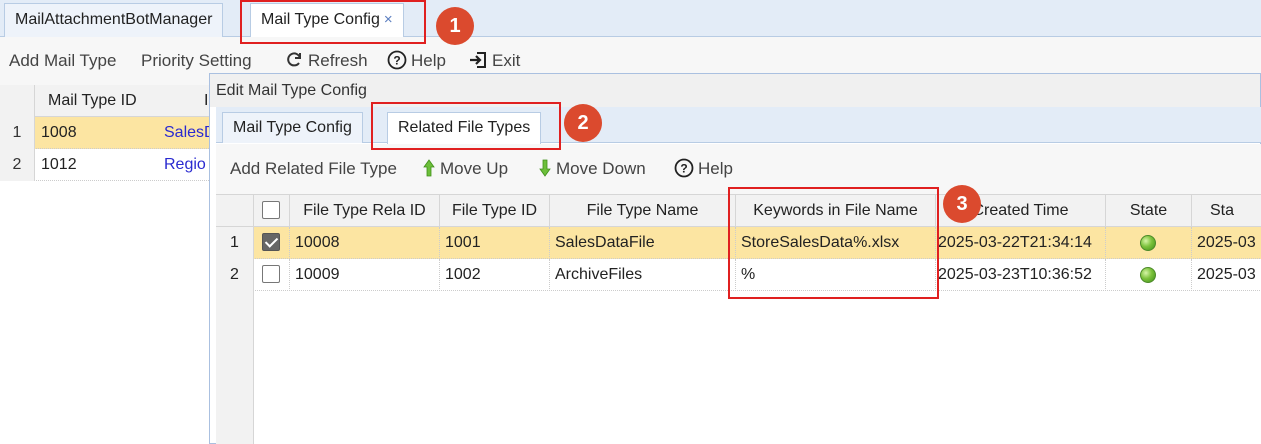 The height and width of the screenshot is (444, 1261). I want to click on created-time-cell: 2025-03-23T10:36:52, so click(1021, 275).